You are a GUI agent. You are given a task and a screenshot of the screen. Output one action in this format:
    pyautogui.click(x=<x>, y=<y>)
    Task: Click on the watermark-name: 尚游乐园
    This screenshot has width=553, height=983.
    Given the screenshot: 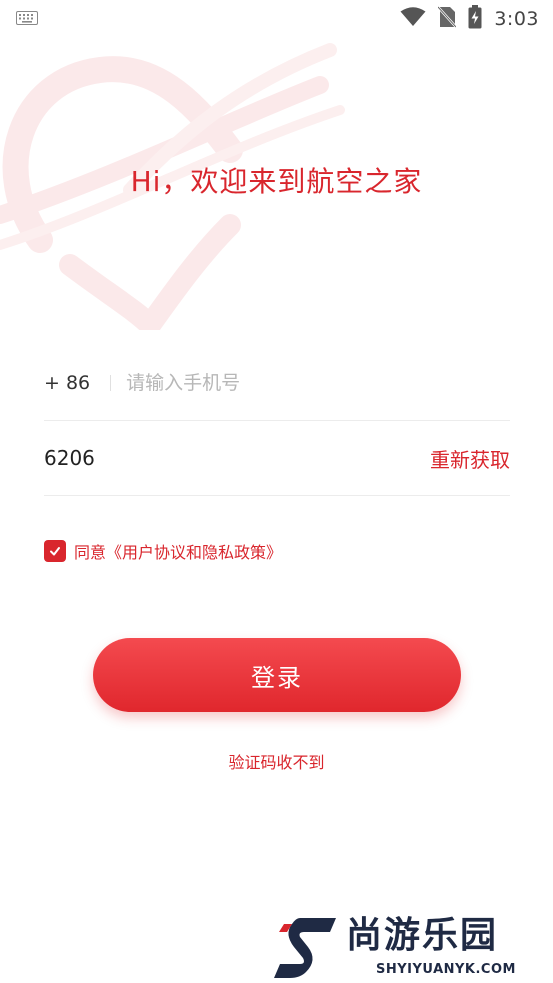 What is the action you would take?
    pyautogui.click(x=422, y=935)
    